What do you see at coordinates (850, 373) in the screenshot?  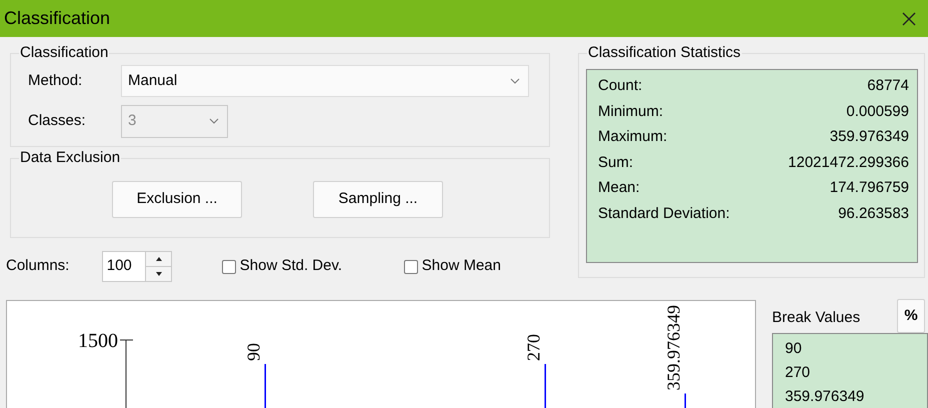 I see `list-item: 270` at bounding box center [850, 373].